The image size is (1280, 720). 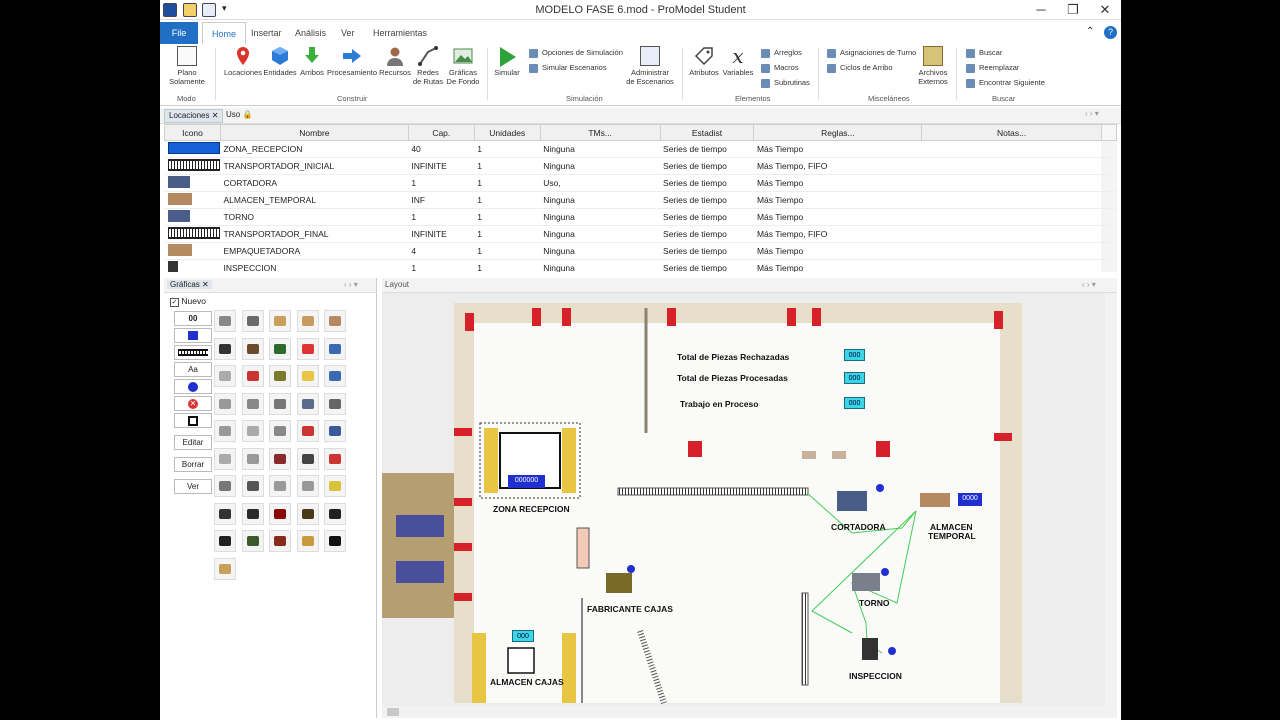 What do you see at coordinates (179, 33) in the screenshot?
I see `tab-file: File` at bounding box center [179, 33].